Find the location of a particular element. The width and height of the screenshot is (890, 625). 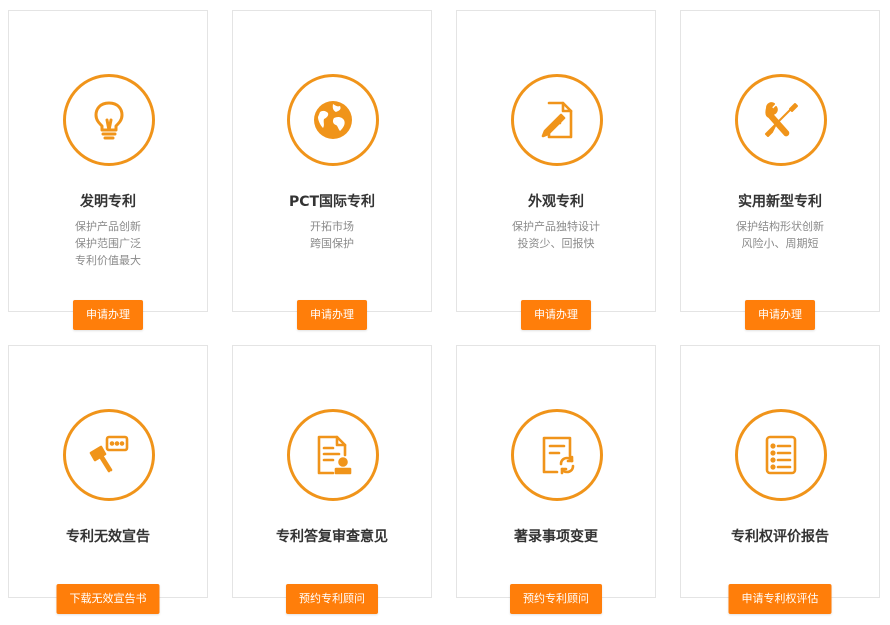

card-title: 外观专利 is located at coordinates (556, 202).